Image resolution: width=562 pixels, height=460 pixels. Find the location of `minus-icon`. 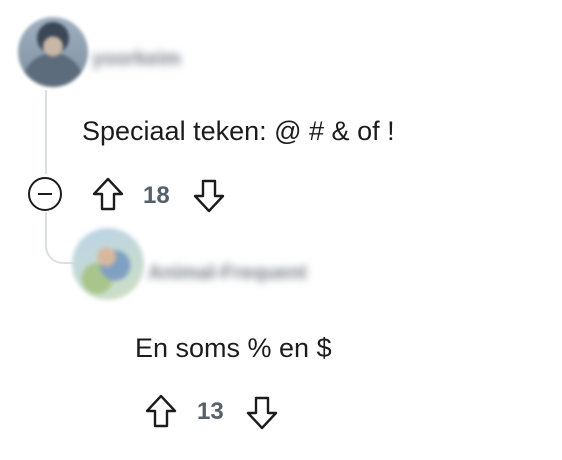

minus-icon is located at coordinates (45, 194).